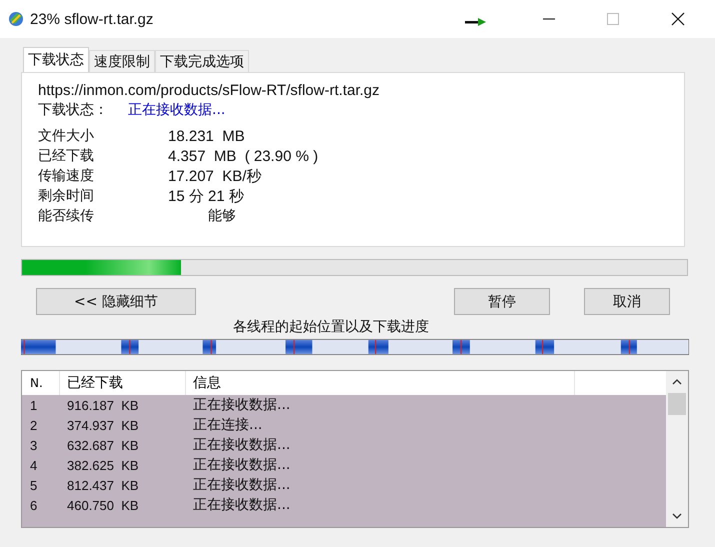  I want to click on detail-label: 能否续传, so click(66, 216).